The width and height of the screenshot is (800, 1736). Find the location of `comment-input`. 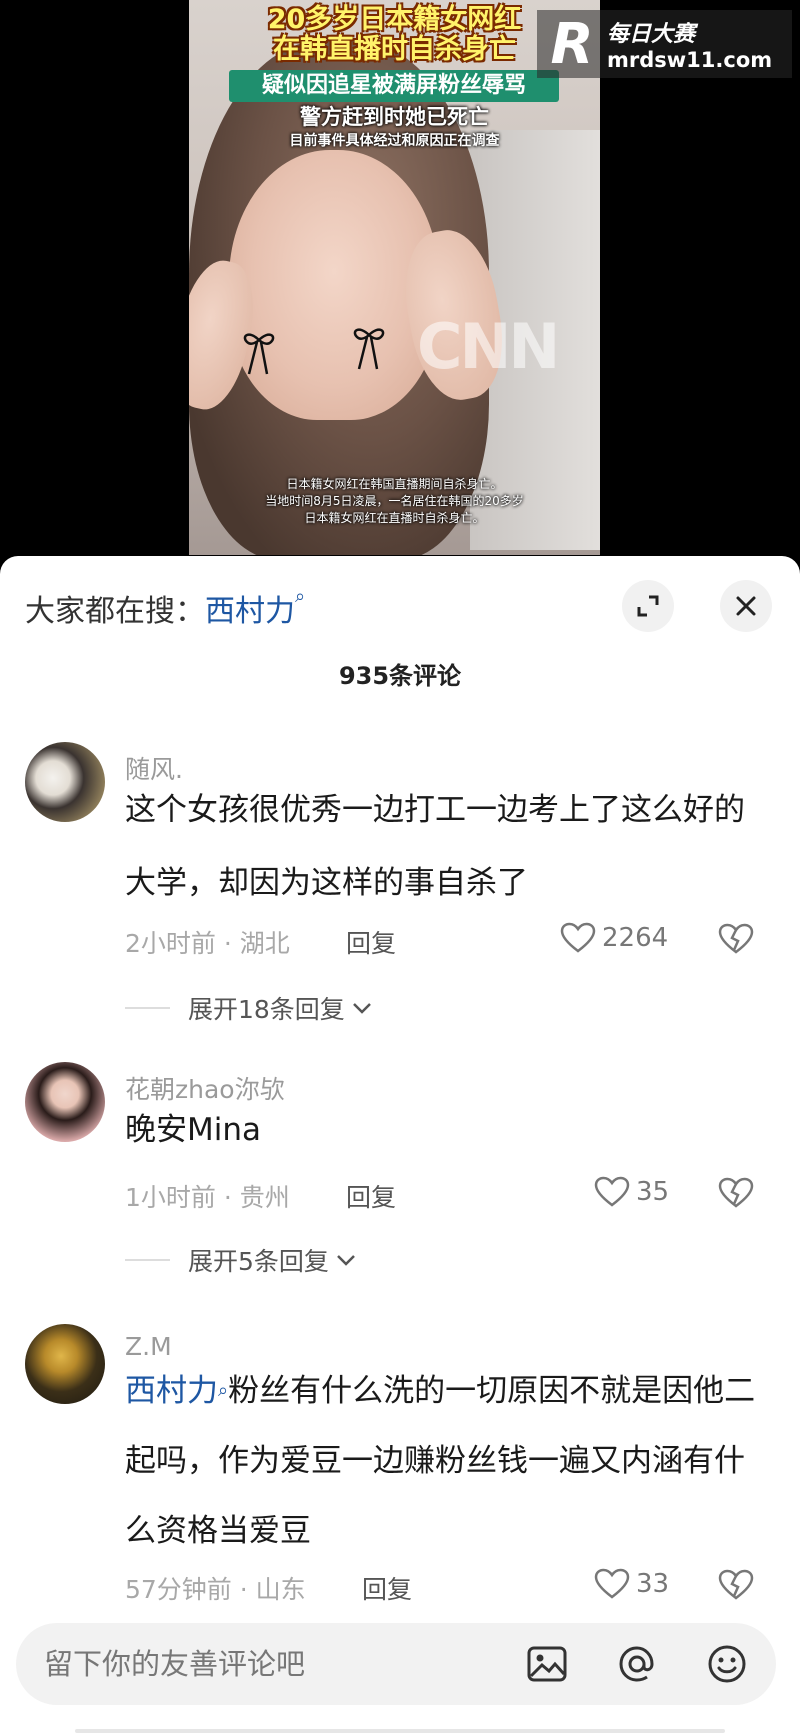

comment-input is located at coordinates (264, 1664).